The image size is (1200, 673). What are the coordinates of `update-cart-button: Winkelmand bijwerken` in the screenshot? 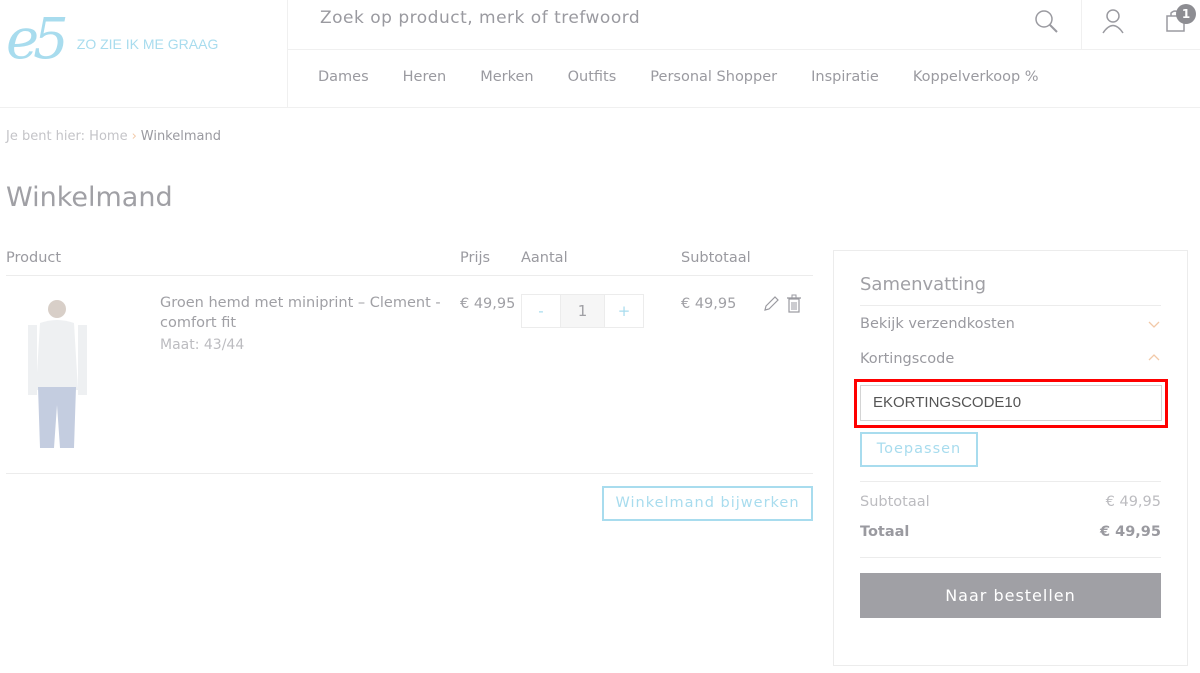 It's located at (707, 503).